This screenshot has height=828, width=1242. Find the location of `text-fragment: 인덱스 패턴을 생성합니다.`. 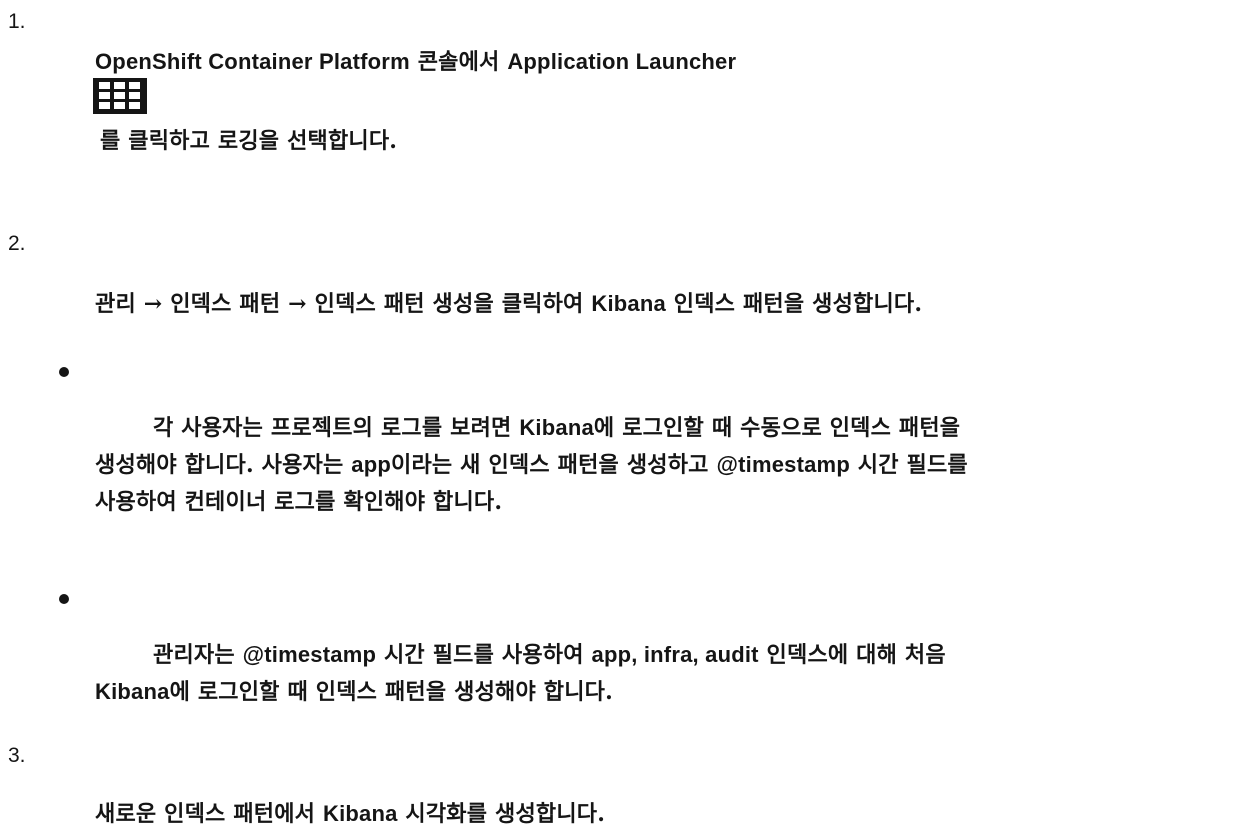

text-fragment: 인덱스 패턴을 생성합니다. is located at coordinates (794, 304).